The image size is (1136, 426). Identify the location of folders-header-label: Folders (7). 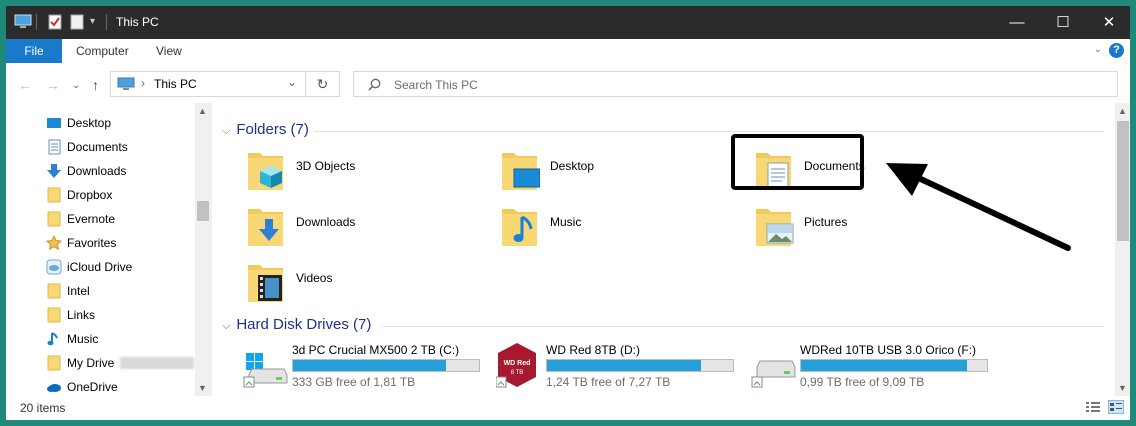
(272, 129).